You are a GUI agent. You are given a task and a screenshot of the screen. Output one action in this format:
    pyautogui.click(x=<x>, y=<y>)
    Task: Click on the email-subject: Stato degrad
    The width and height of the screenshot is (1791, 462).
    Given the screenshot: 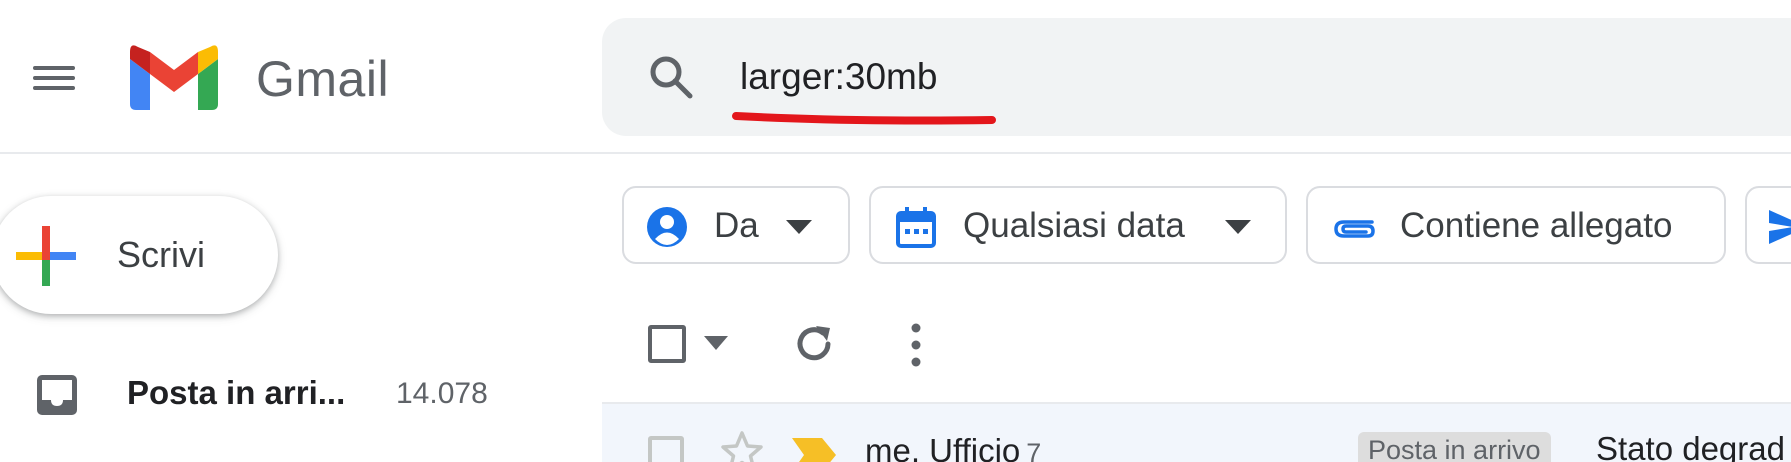 What is the action you would take?
    pyautogui.click(x=1690, y=446)
    